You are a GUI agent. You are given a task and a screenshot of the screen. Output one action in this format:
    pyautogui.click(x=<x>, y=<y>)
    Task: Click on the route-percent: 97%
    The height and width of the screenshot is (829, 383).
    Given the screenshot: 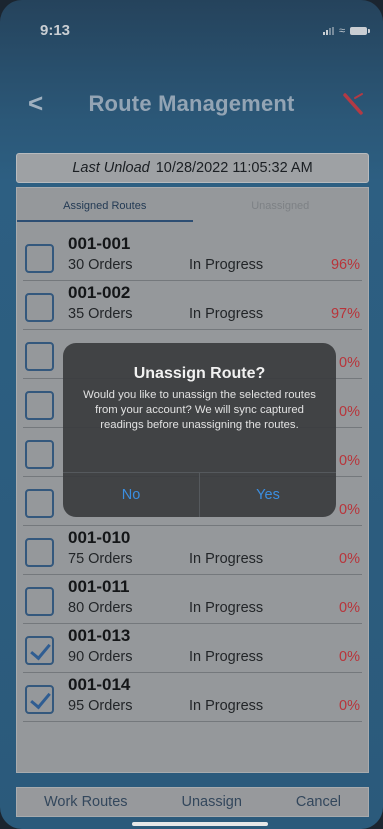 What is the action you would take?
    pyautogui.click(x=345, y=314)
    